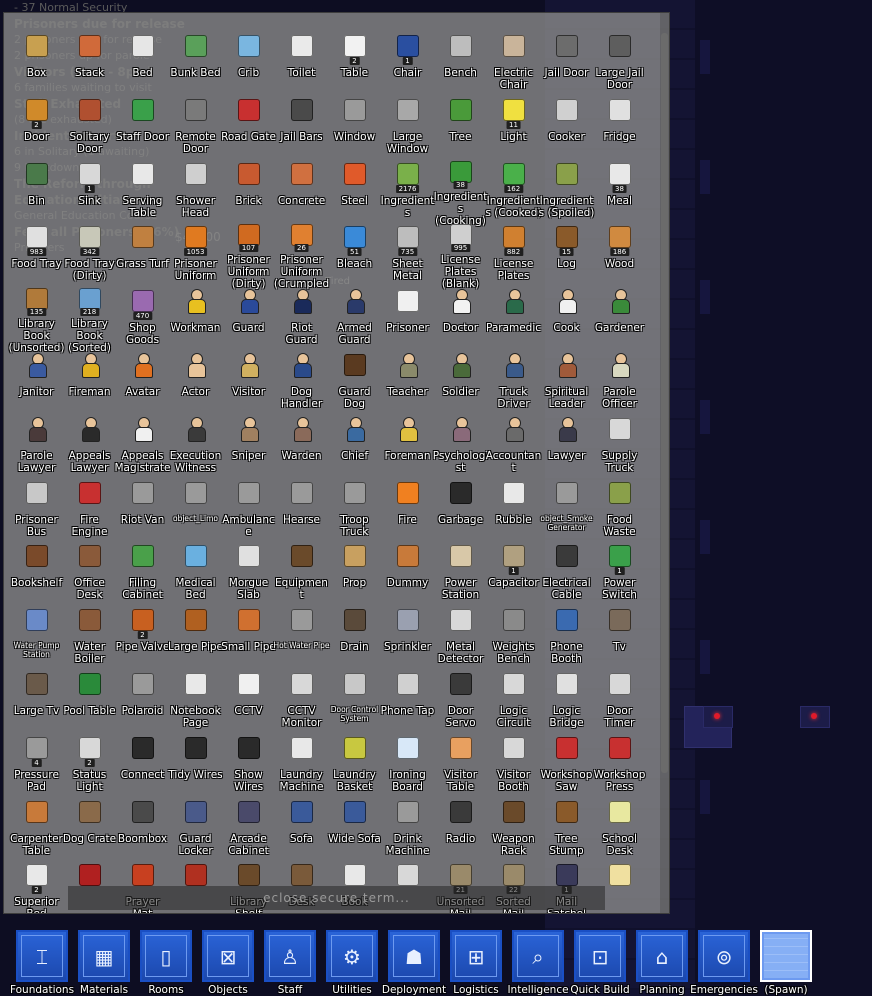 Image resolution: width=872 pixels, height=996 pixels. What do you see at coordinates (513, 573) in the screenshot?
I see `object-item: 1 Capacitor` at bounding box center [513, 573].